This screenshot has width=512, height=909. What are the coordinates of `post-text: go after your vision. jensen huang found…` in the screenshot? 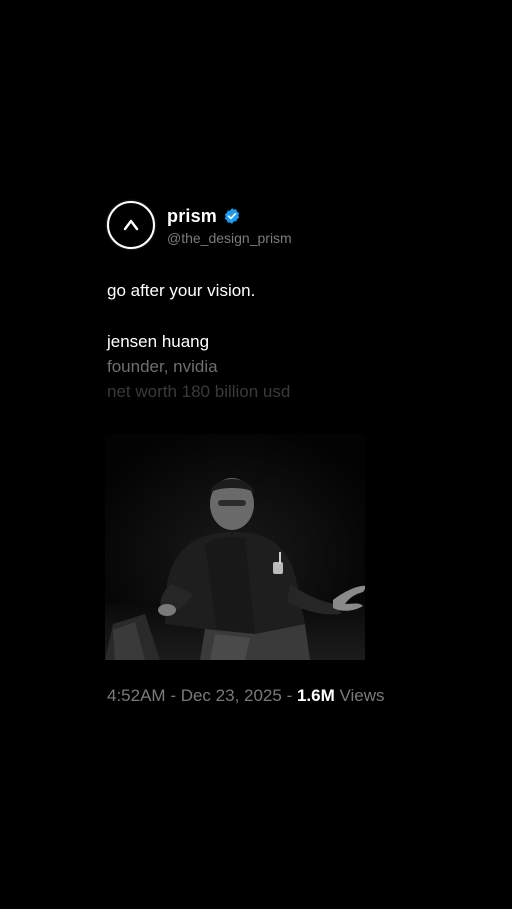 It's located at (267, 341).